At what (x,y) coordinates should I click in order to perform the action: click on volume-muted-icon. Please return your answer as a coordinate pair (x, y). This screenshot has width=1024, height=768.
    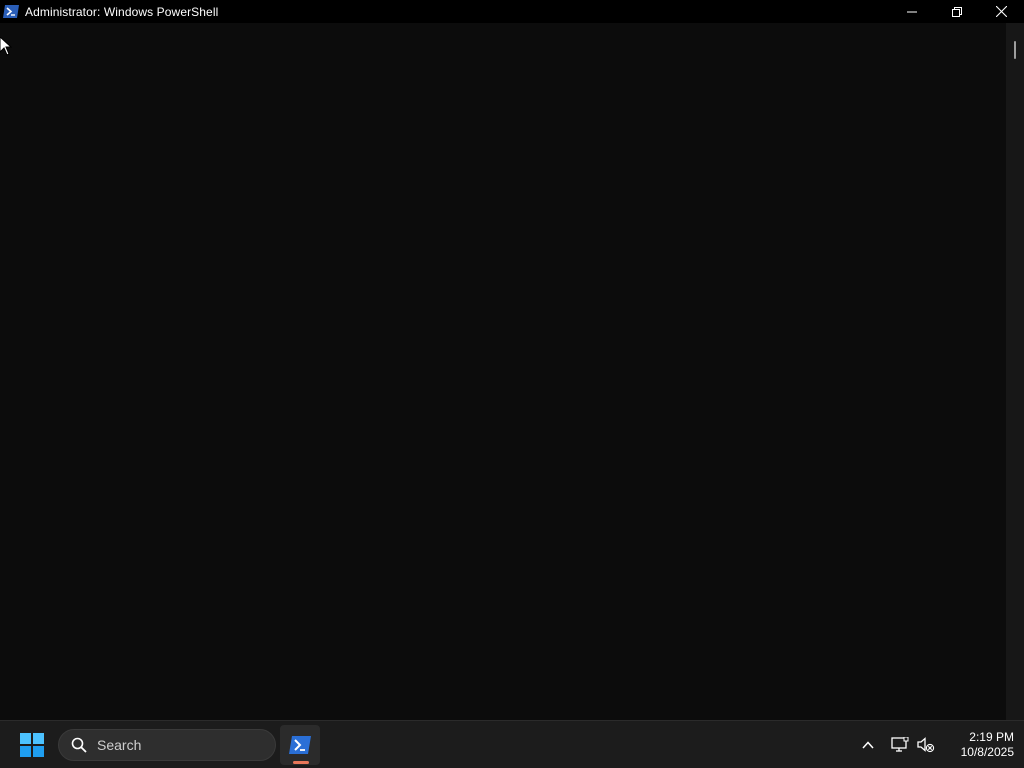
    Looking at the image, I should click on (926, 745).